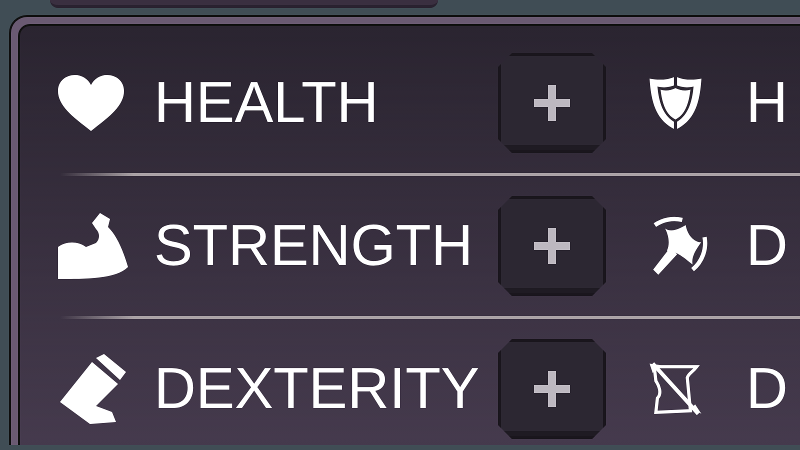 Image resolution: width=800 pixels, height=450 pixels. I want to click on stat-label: HEALTH, so click(266, 102).